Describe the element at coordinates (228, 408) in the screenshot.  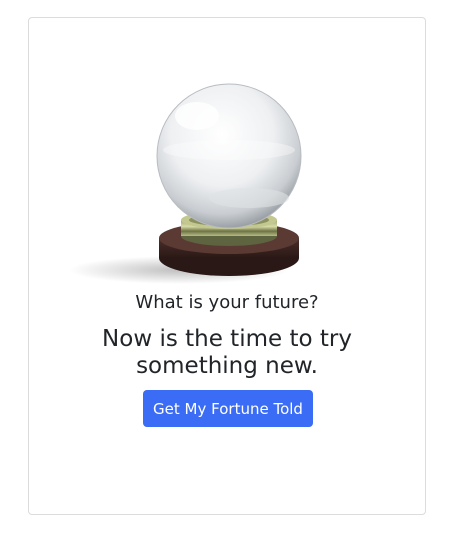
I see `get-fortune-button: Get My Fortune Told` at that location.